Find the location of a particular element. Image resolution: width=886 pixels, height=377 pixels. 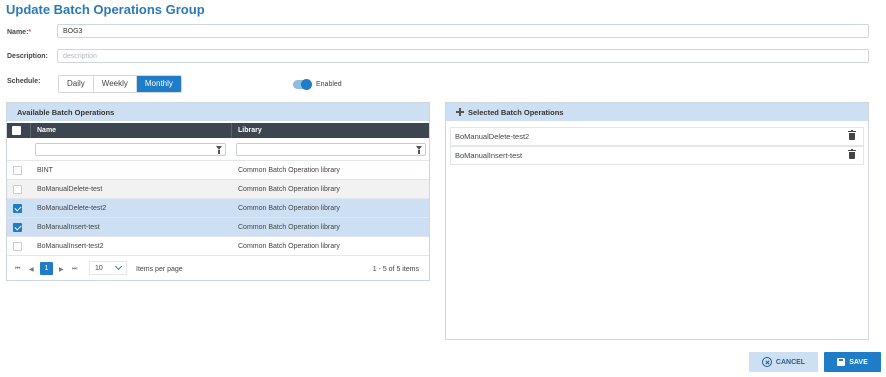

current-page-button: 1 is located at coordinates (46, 268).